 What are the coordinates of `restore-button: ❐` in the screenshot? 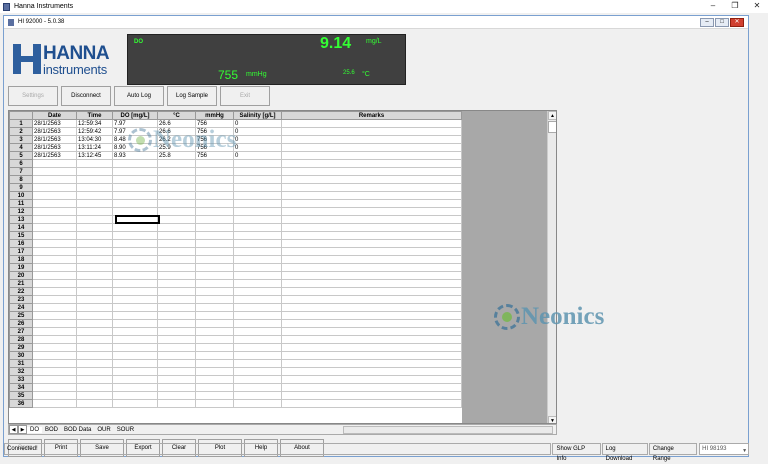 It's located at (735, 6).